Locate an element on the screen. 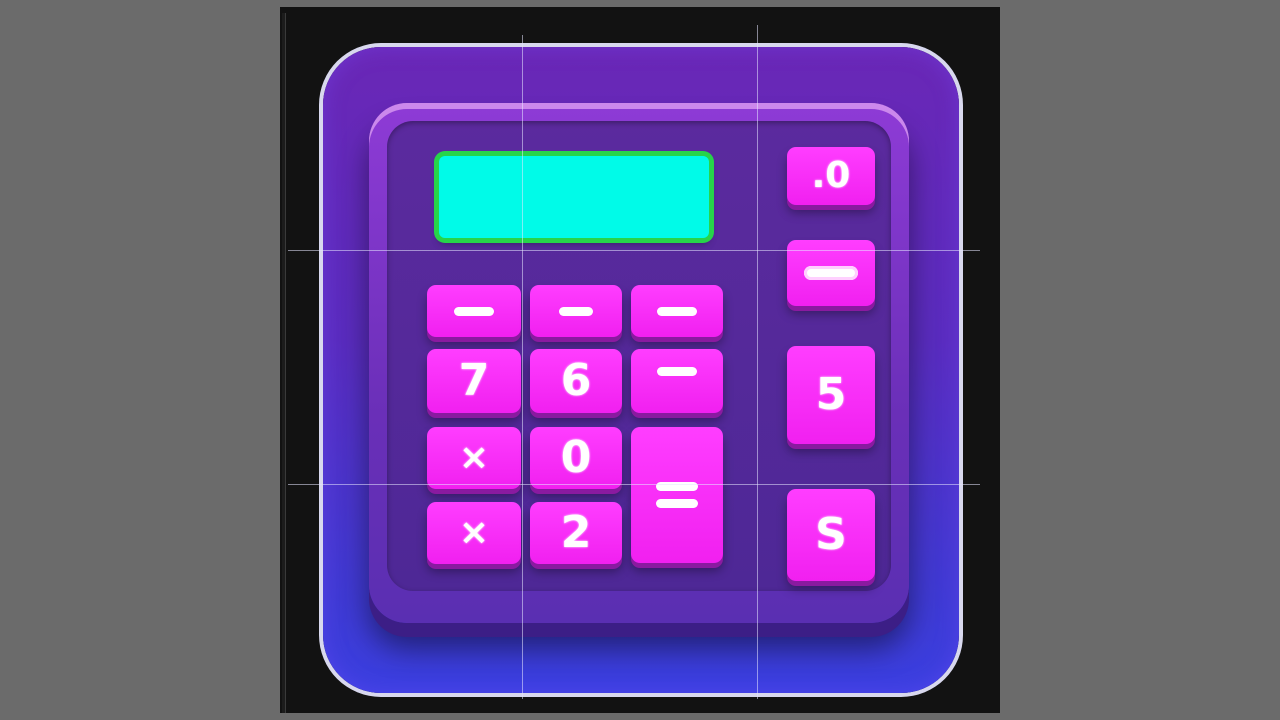 The image size is (1280, 720). key-equals is located at coordinates (677, 495).